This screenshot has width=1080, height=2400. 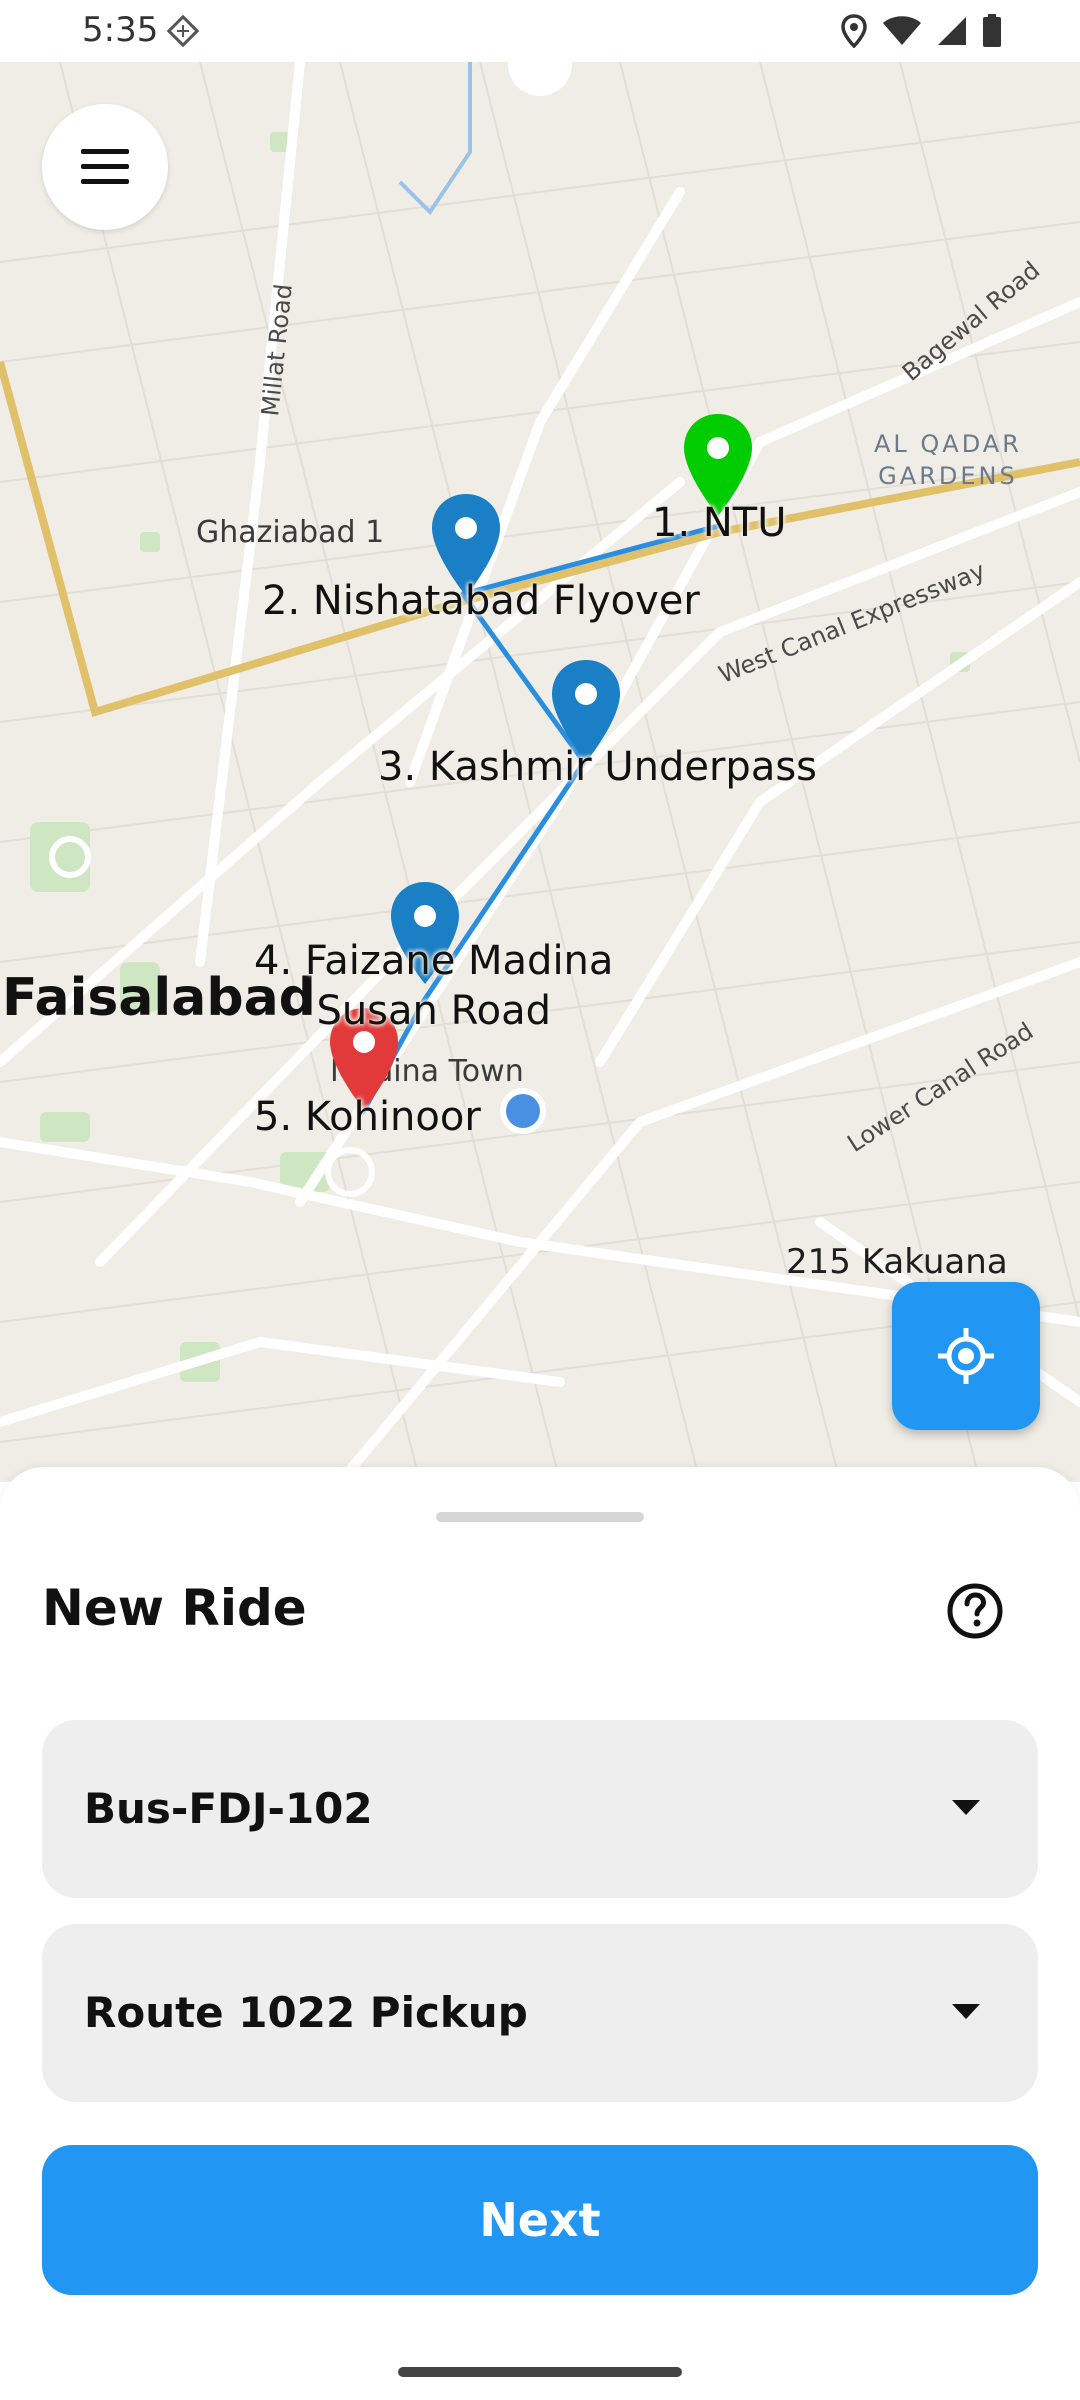 What do you see at coordinates (992, 30) in the screenshot?
I see `battery-icon` at bounding box center [992, 30].